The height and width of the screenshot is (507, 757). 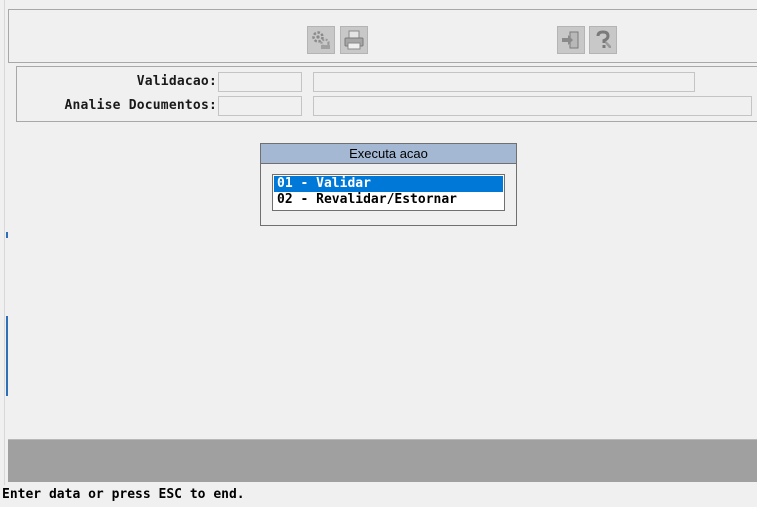 I want to click on analise-documentos-row: Analise Documentos:, so click(x=387, y=106).